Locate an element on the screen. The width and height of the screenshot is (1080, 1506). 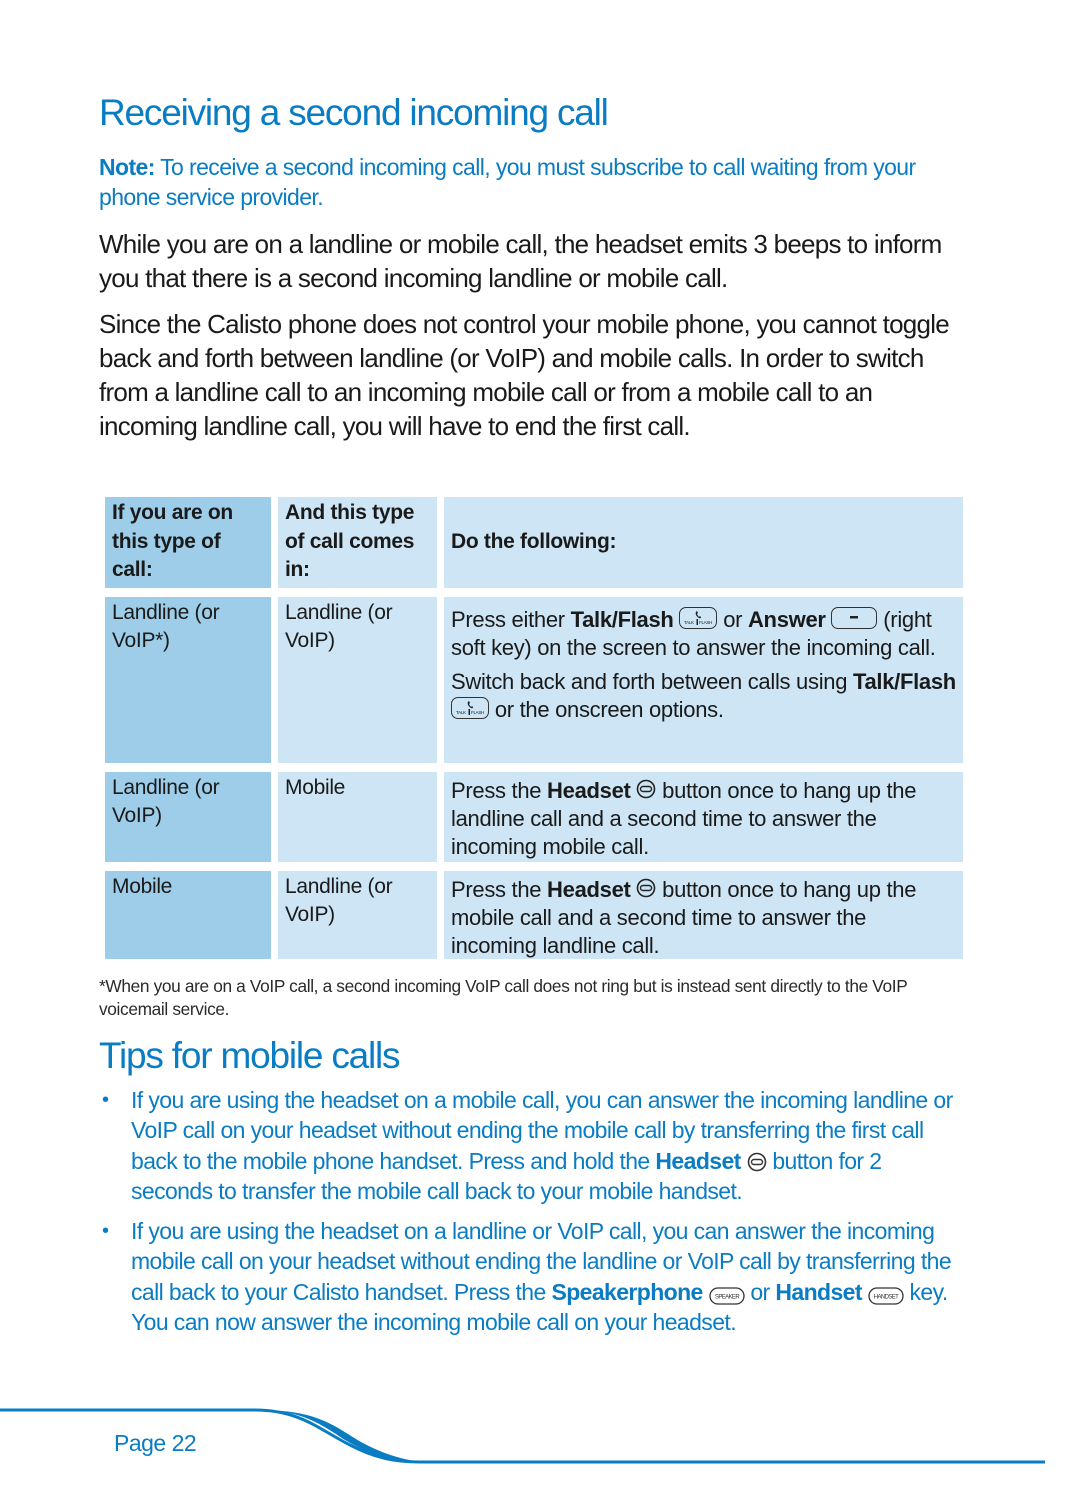
section-title-tips-mobile: Tips for mobile calls is located at coordinates (250, 1055).